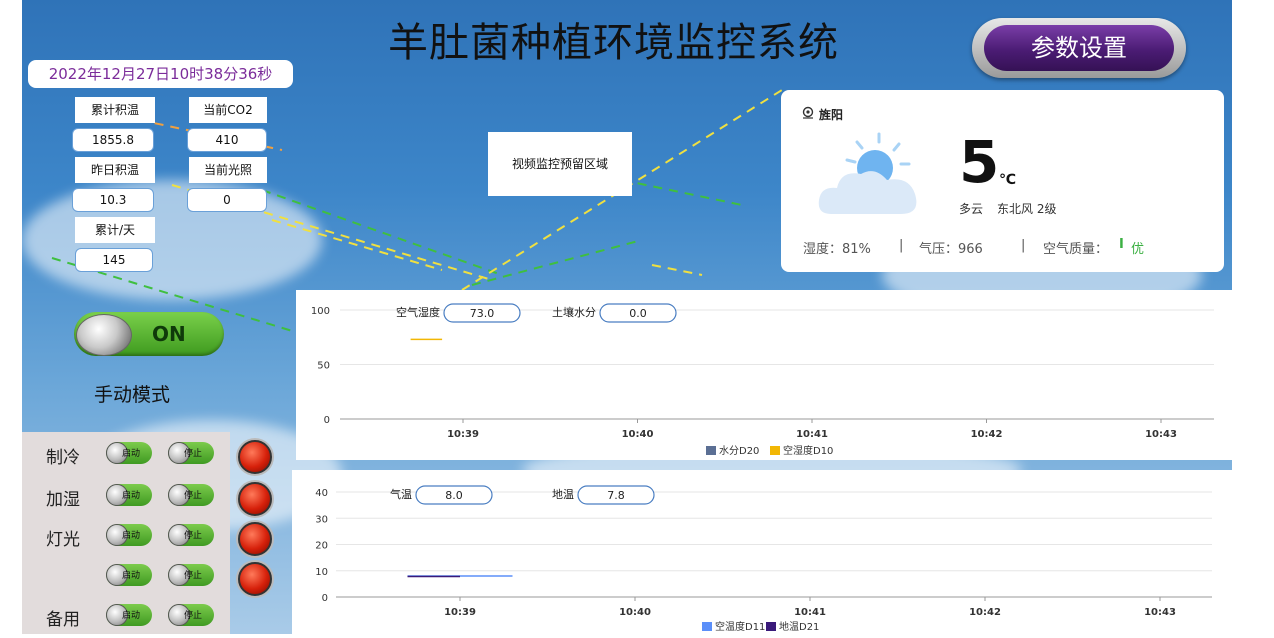 Image resolution: width=1274 pixels, height=638 pixels. I want to click on page-title: 羊肚菌种植环境监控系统, so click(613, 43).